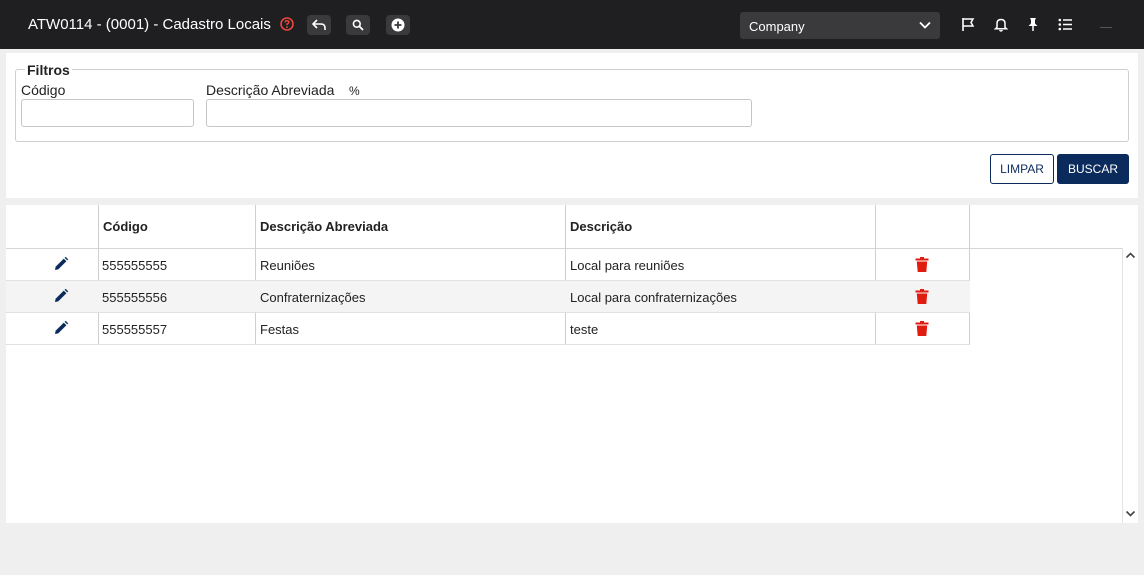  What do you see at coordinates (149, 24) in the screenshot?
I see `page-title: ATW0114 - (0001) - Cadastro Locais` at bounding box center [149, 24].